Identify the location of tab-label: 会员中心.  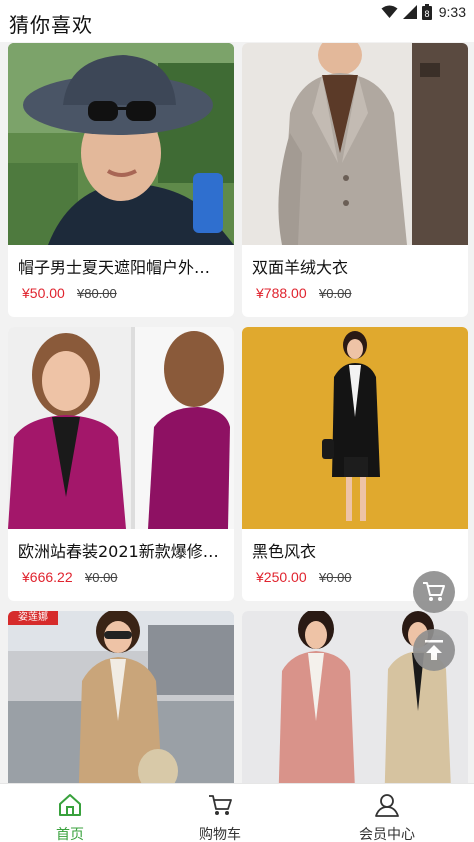
(387, 834).